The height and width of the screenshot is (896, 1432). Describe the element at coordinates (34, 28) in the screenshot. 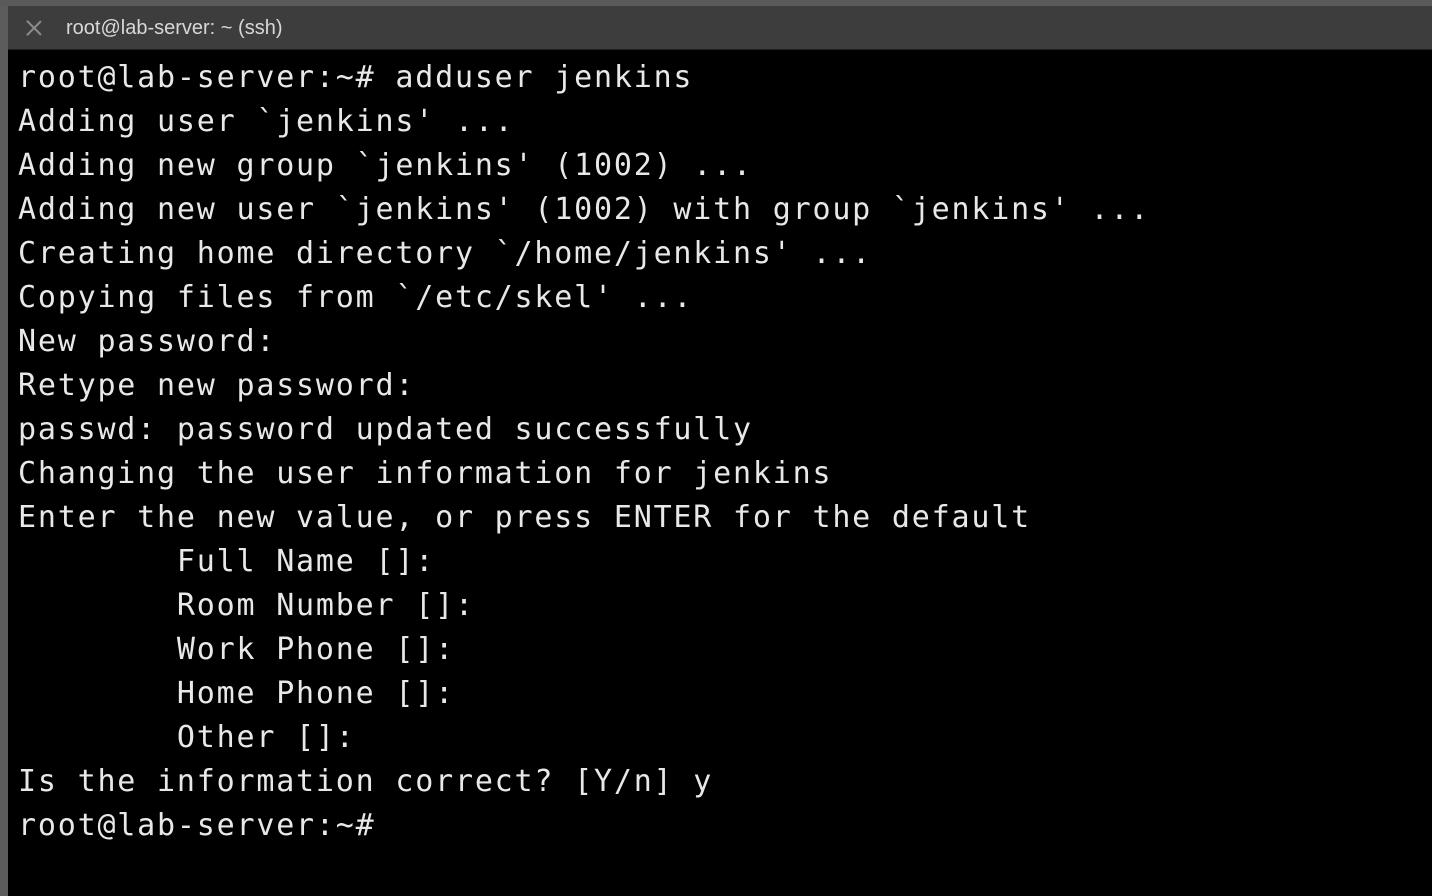

I see `close-icon` at that location.